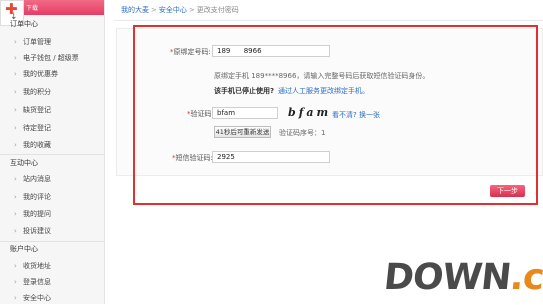 The height and width of the screenshot is (305, 543). I want to click on sidebar-item-label: 我的提问, so click(37, 214).